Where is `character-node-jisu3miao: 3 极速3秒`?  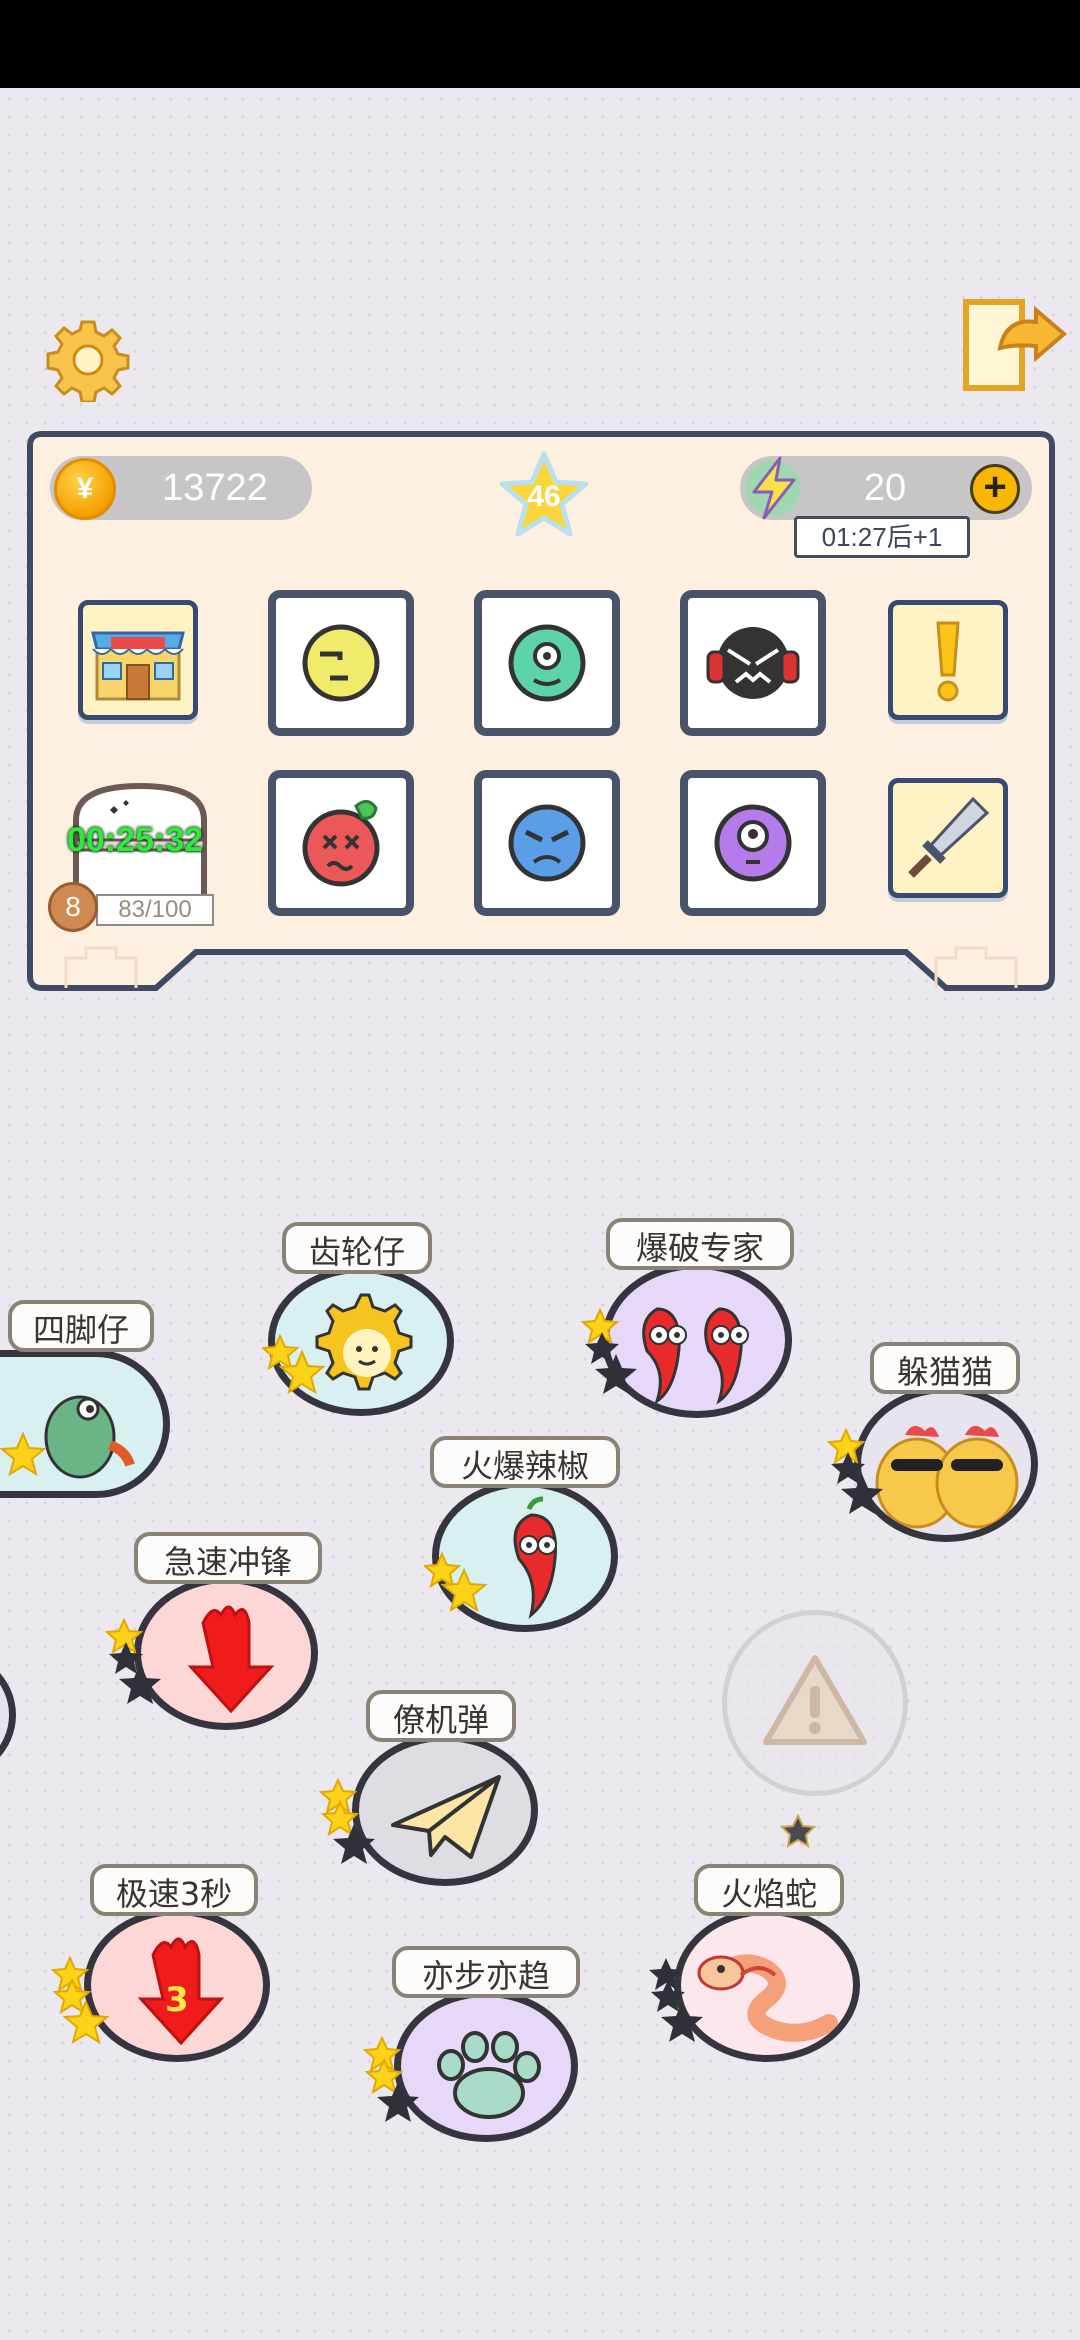 character-node-jisu3miao: 3 极速3秒 is located at coordinates (162, 1964).